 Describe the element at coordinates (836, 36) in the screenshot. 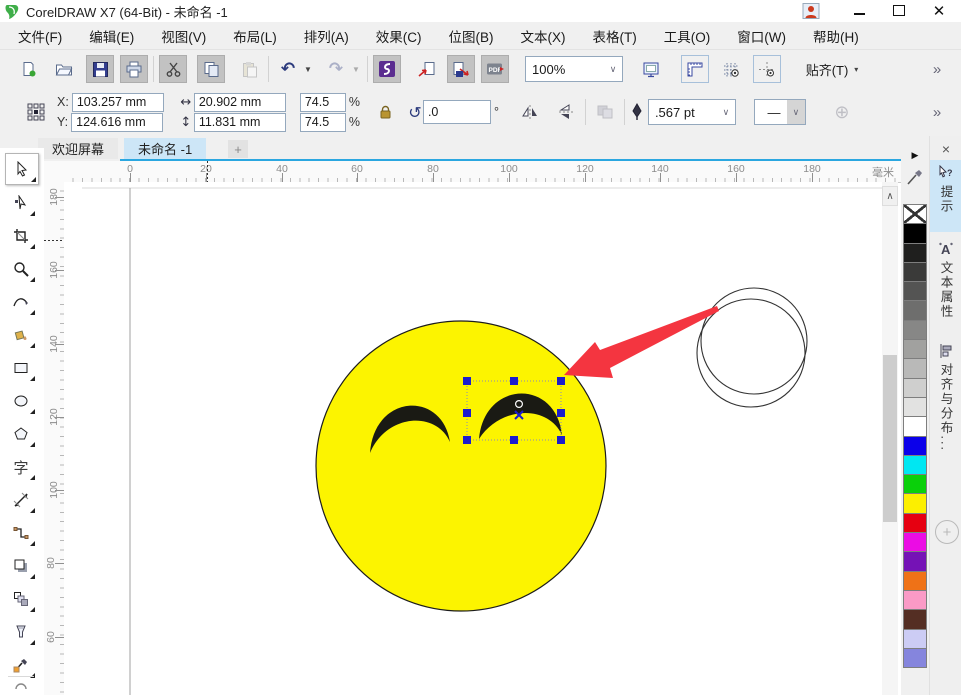

I see `menu-item: 帮助(H)` at that location.